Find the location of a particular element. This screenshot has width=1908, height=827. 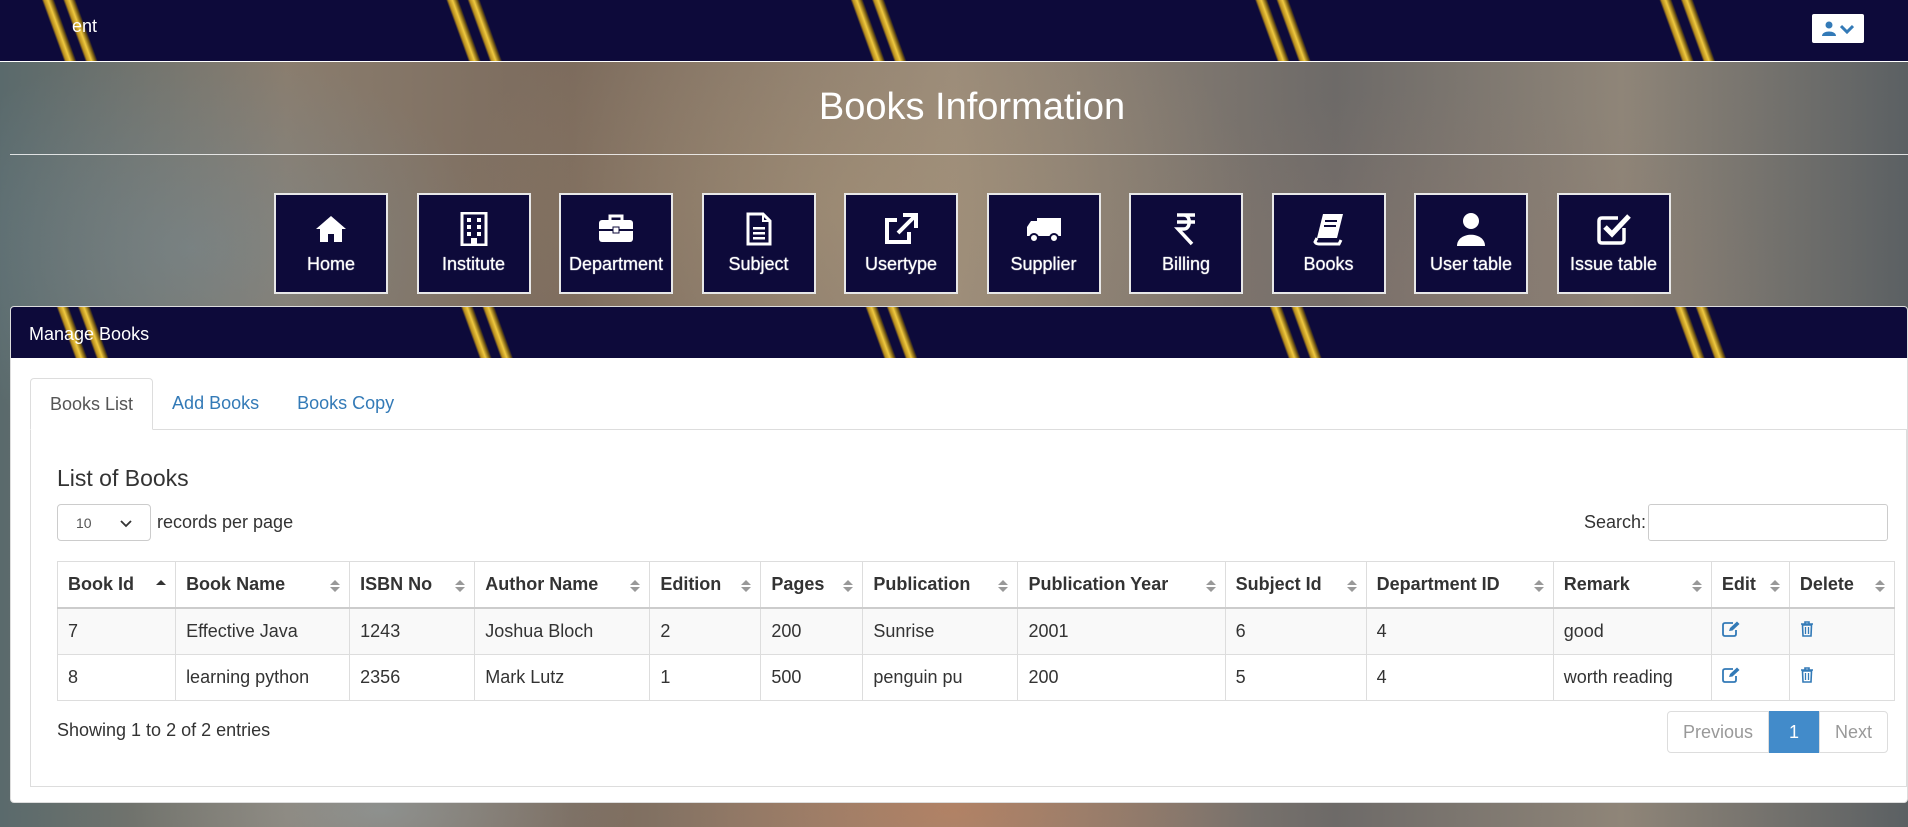

truck-icon is located at coordinates (1044, 229).